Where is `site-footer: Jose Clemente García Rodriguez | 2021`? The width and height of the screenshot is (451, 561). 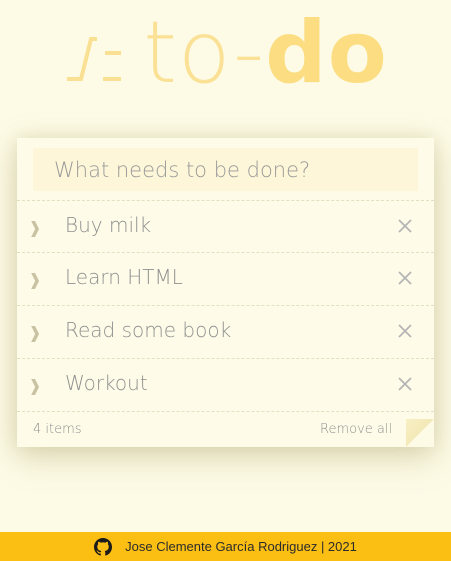 site-footer: Jose Clemente García Rodriguez | 2021 is located at coordinates (225, 546).